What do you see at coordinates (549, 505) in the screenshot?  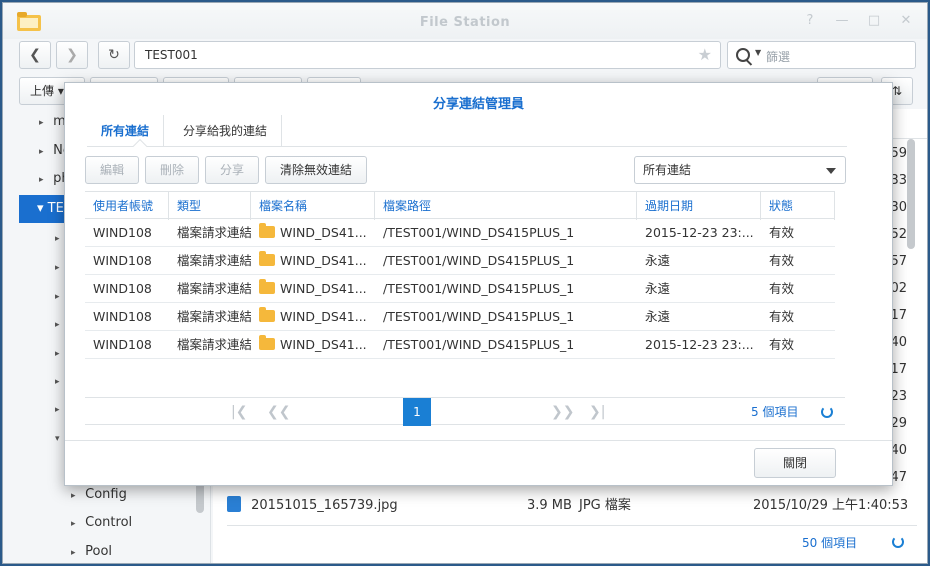 I see `file-size: 3.9 MB` at bounding box center [549, 505].